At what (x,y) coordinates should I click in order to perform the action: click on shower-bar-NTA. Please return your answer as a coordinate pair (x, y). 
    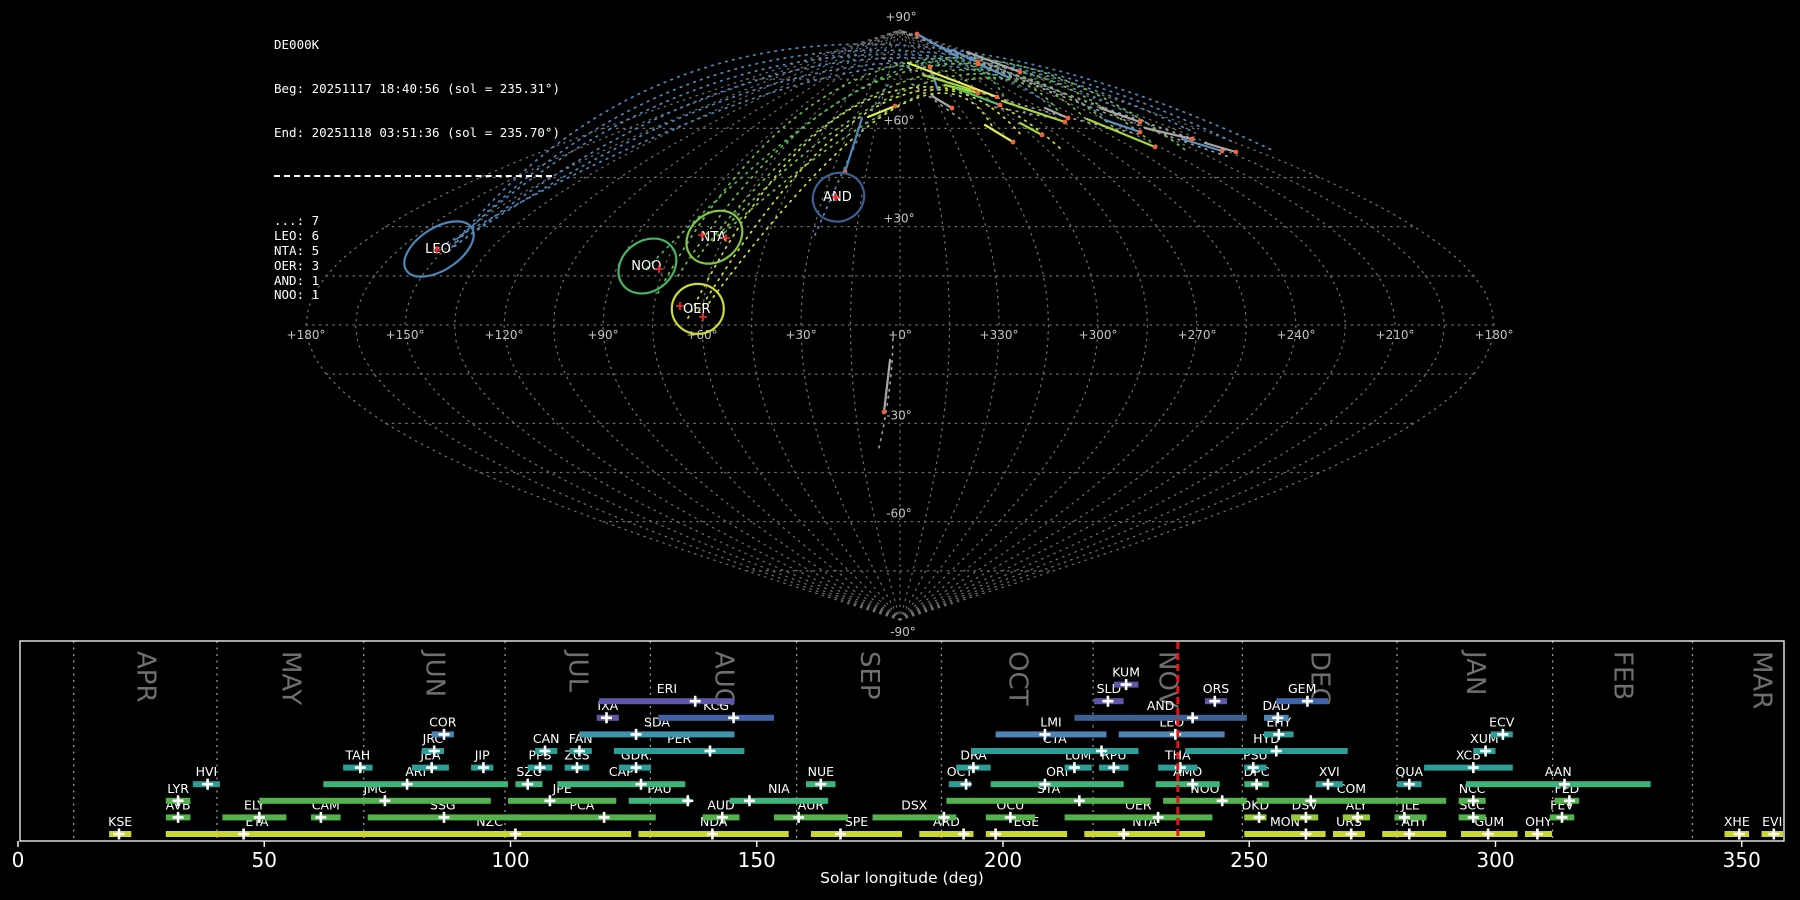
    Looking at the image, I should click on (1144, 834).